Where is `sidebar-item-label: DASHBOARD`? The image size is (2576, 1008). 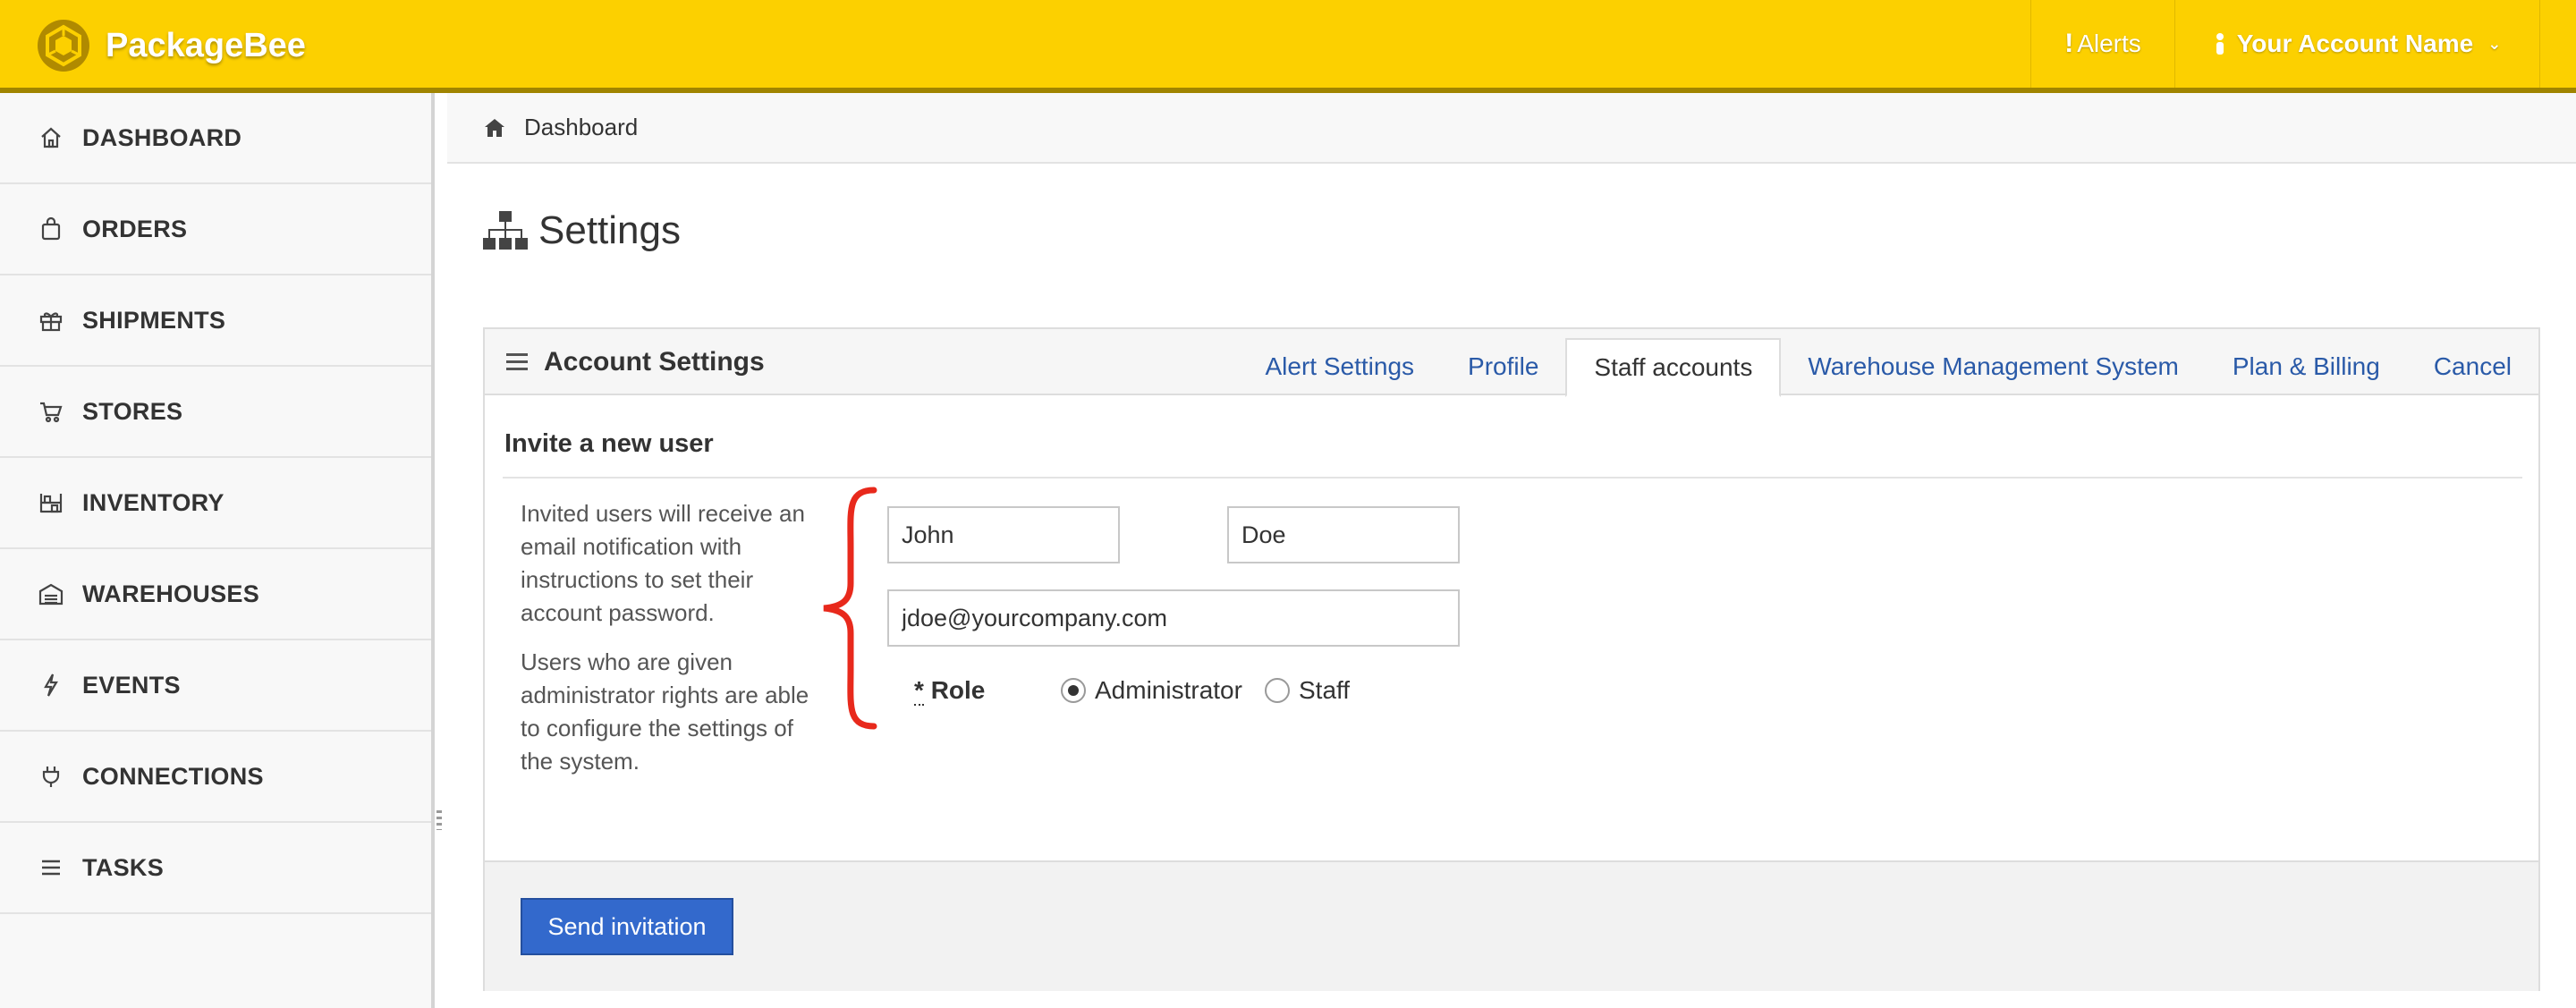 sidebar-item-label: DASHBOARD is located at coordinates (162, 137).